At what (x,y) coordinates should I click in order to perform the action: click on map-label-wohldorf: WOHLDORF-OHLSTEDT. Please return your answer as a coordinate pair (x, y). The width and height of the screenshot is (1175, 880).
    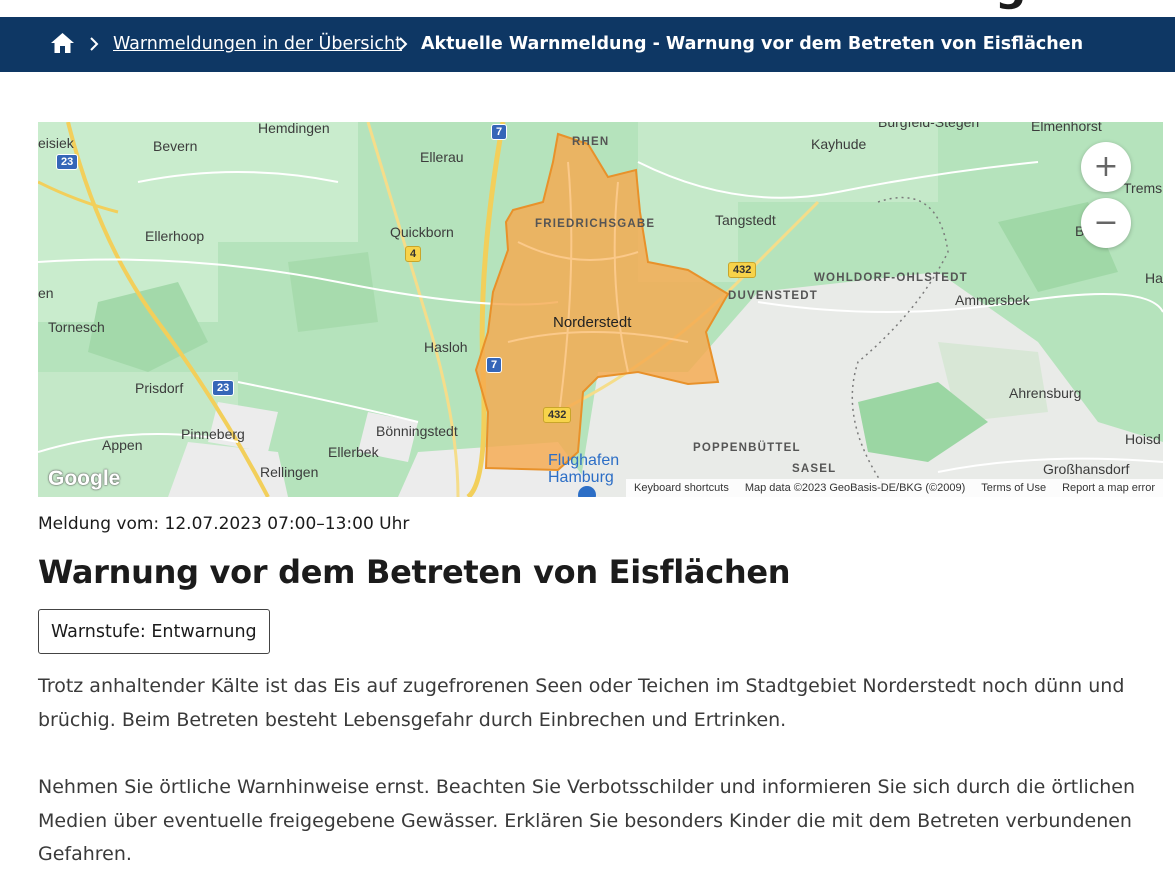
    Looking at the image, I should click on (891, 278).